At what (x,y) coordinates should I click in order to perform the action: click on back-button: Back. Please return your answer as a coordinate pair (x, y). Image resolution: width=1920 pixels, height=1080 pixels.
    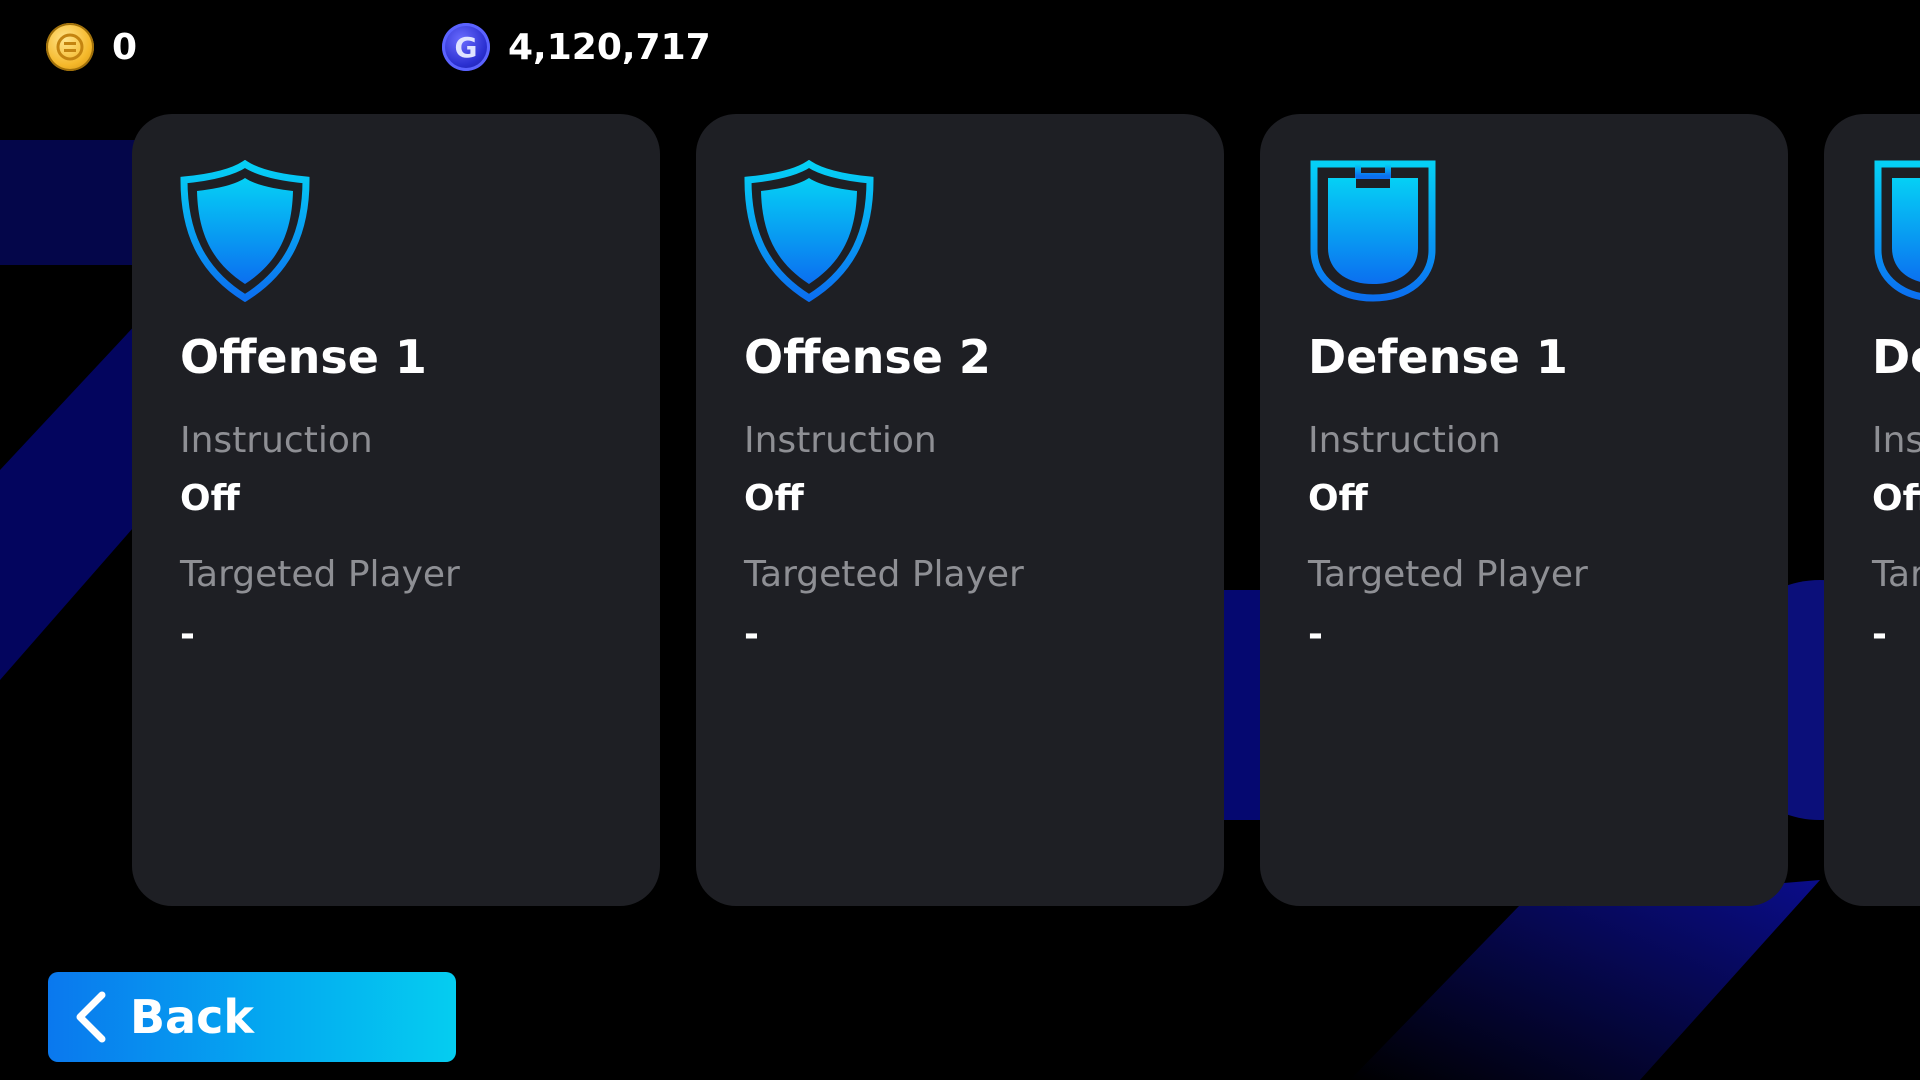
    Looking at the image, I should click on (252, 1017).